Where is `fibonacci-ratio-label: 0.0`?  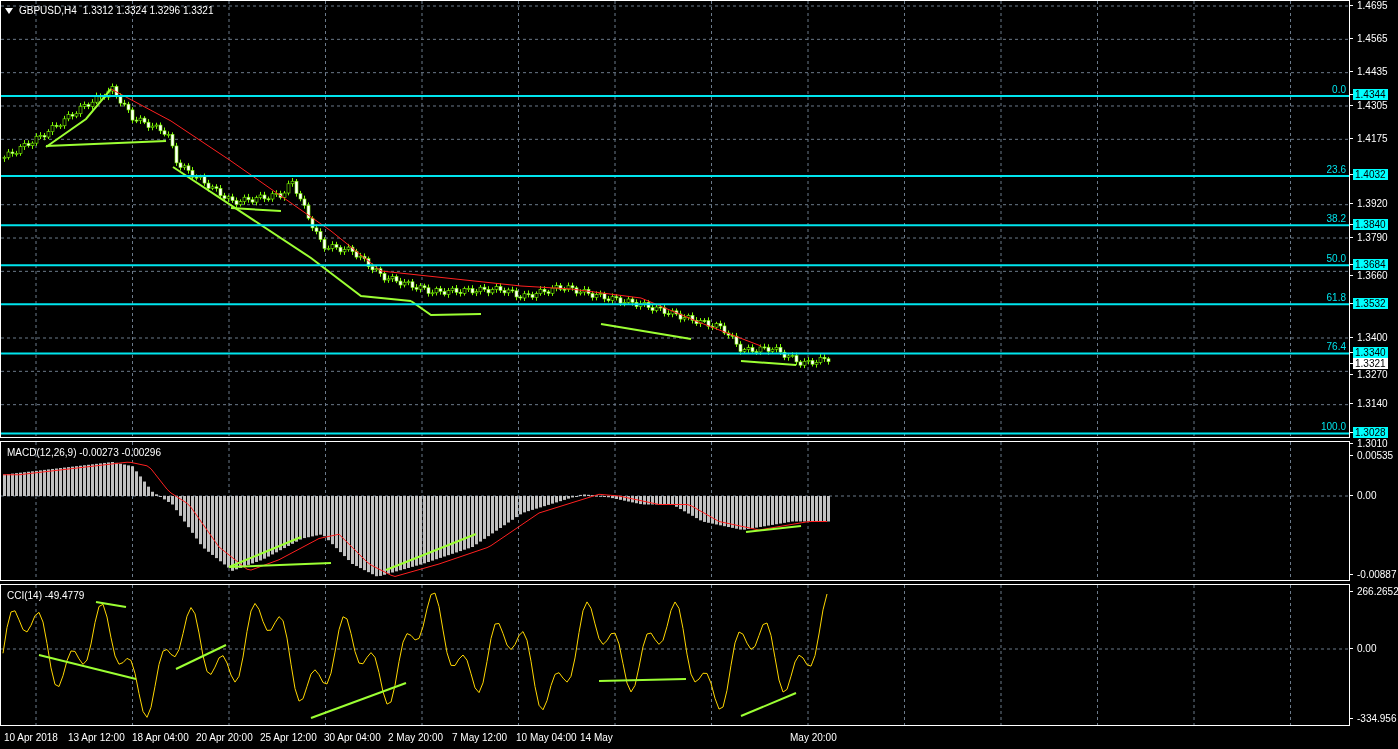 fibonacci-ratio-label: 0.0 is located at coordinates (1339, 89).